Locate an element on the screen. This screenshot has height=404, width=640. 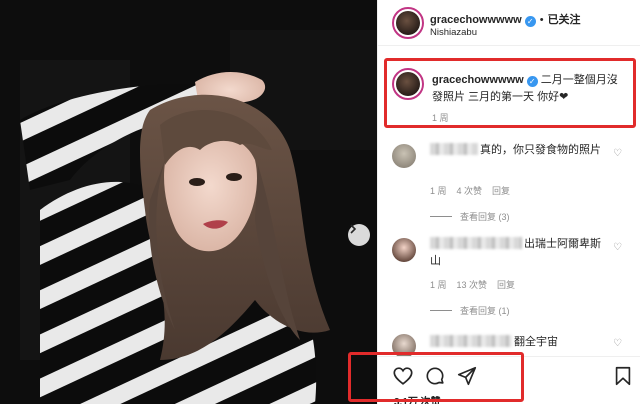
follow-state-button: 已关注 is located at coordinates (564, 20).